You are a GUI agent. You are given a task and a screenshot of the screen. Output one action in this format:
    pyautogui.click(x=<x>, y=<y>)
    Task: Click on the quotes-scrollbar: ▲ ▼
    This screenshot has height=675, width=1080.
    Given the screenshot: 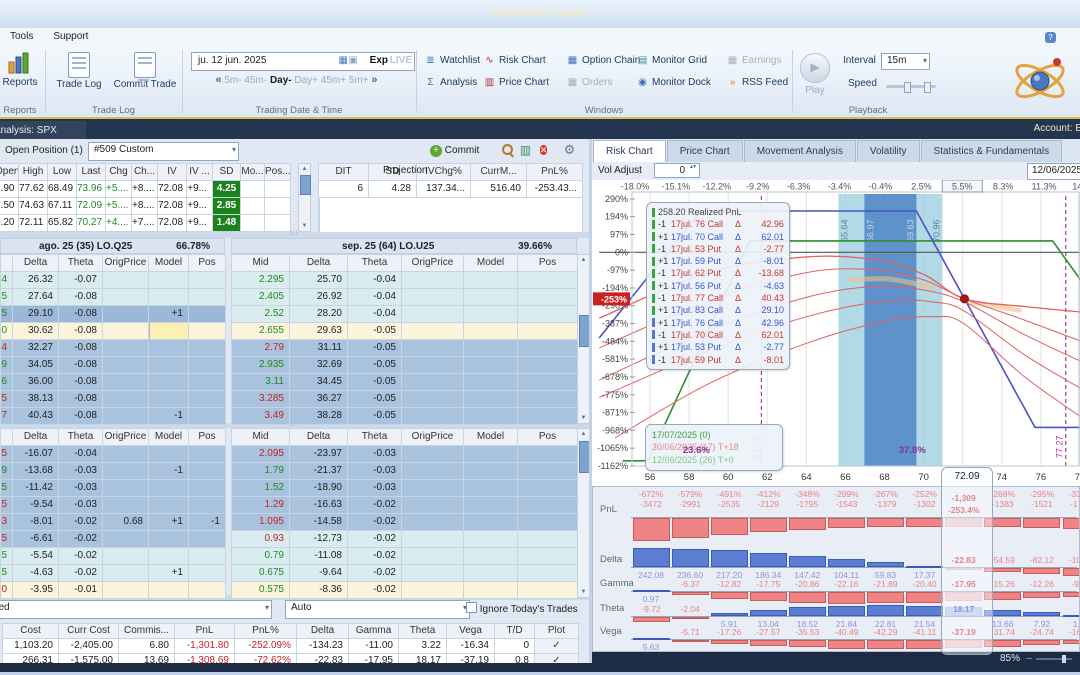 What is the action you would take?
    pyautogui.click(x=304, y=197)
    